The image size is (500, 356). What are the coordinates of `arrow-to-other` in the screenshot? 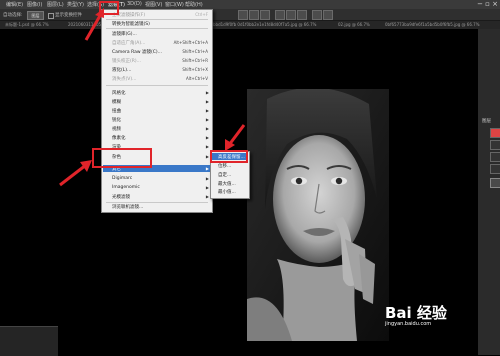 It's located at (75, 173).